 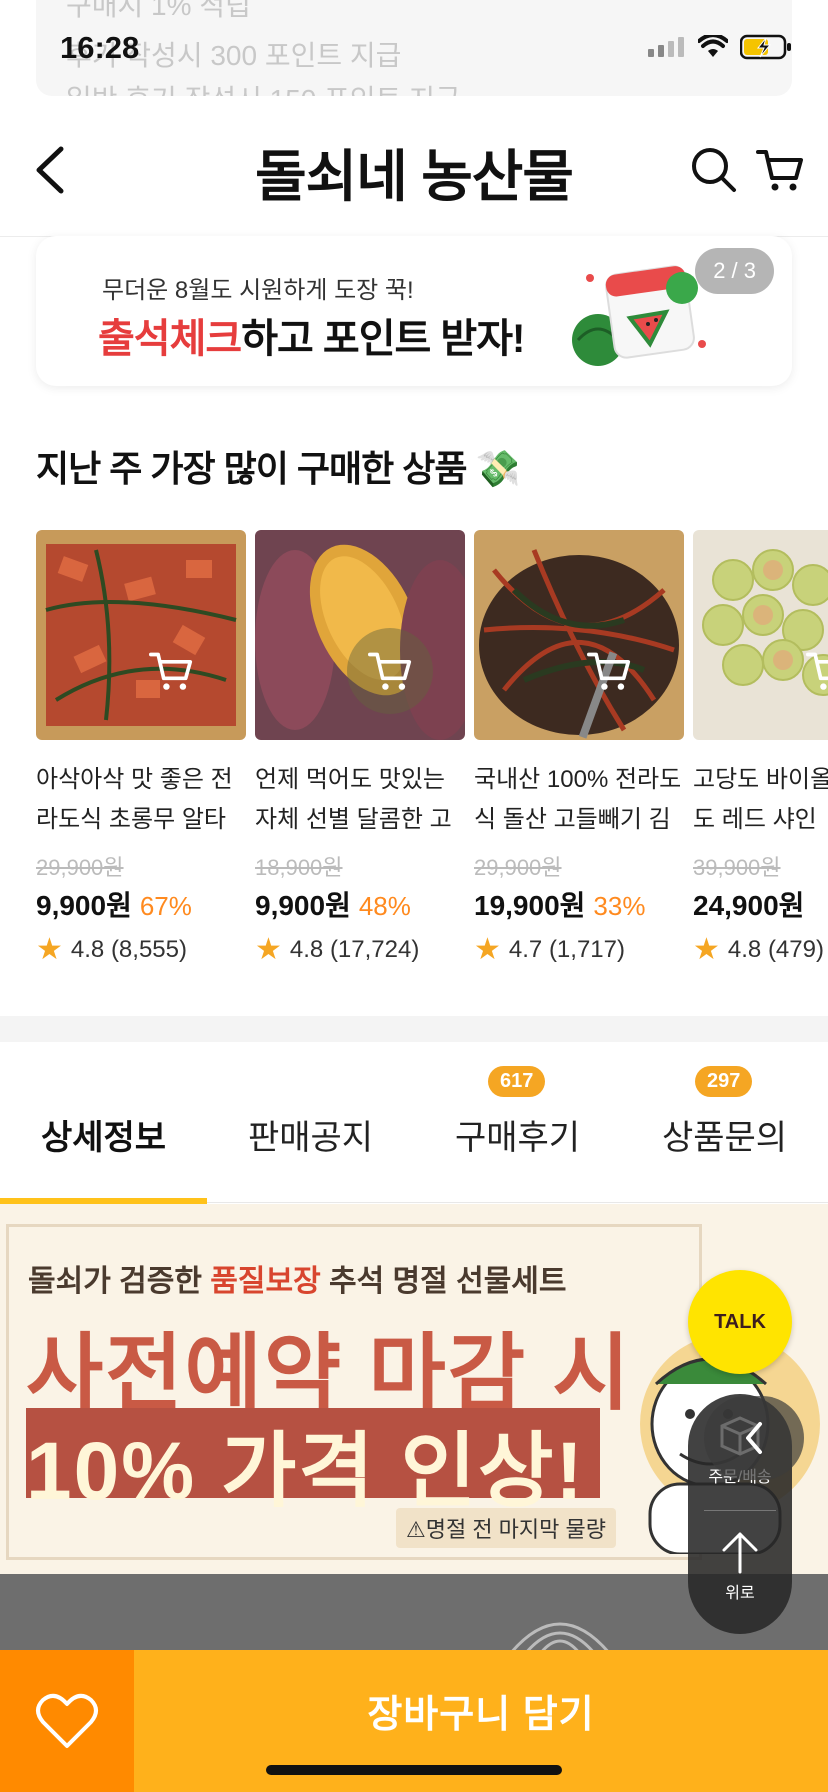 I want to click on rating-row: ★ 4.7 (1,717), so click(x=579, y=949).